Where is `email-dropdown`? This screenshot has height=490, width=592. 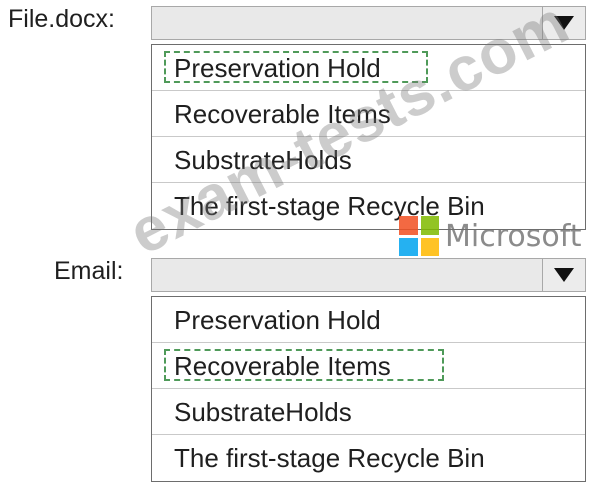
email-dropdown is located at coordinates (368, 275).